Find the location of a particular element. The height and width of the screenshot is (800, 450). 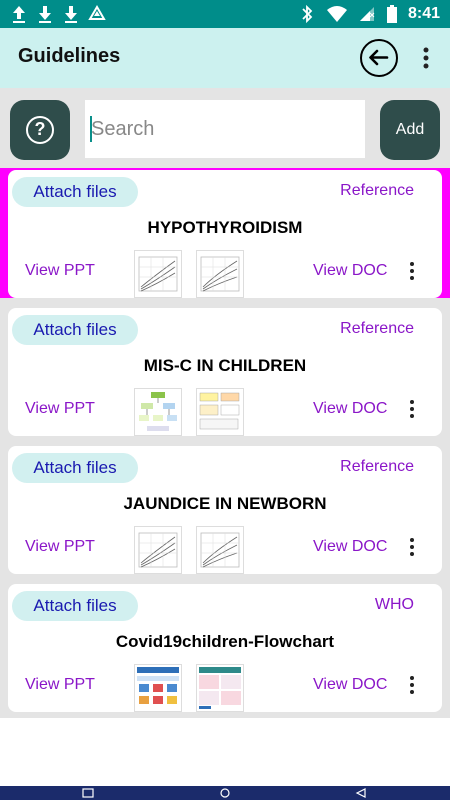

card-title: HYPOTHYROIDISM is located at coordinates (225, 227).